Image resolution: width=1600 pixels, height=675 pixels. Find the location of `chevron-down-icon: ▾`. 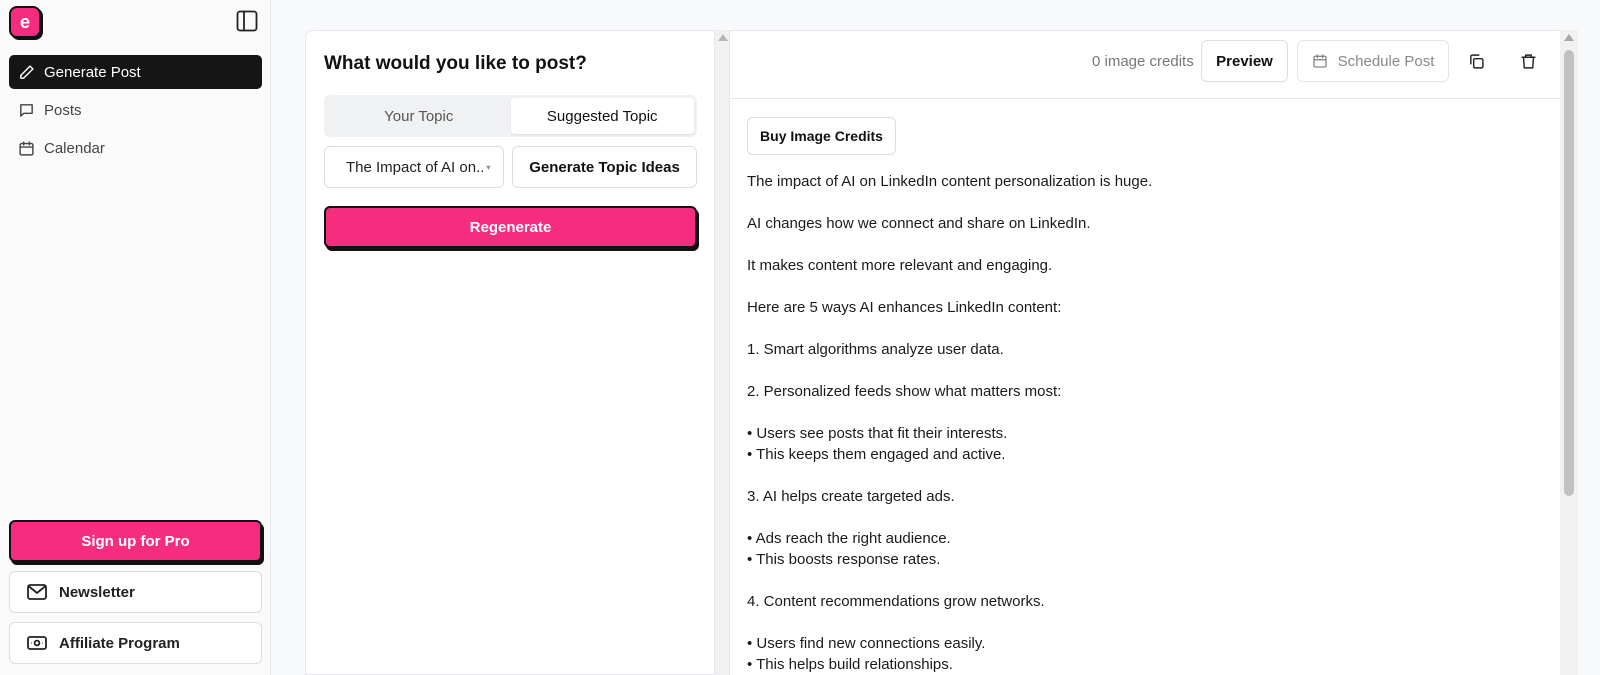

chevron-down-icon: ▾ is located at coordinates (488, 167).